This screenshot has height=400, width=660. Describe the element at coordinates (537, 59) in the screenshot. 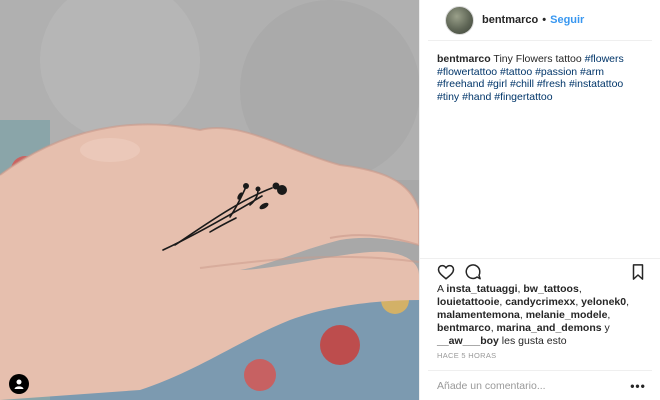

I see `caption-text: Tiny Flowers tattoo` at that location.